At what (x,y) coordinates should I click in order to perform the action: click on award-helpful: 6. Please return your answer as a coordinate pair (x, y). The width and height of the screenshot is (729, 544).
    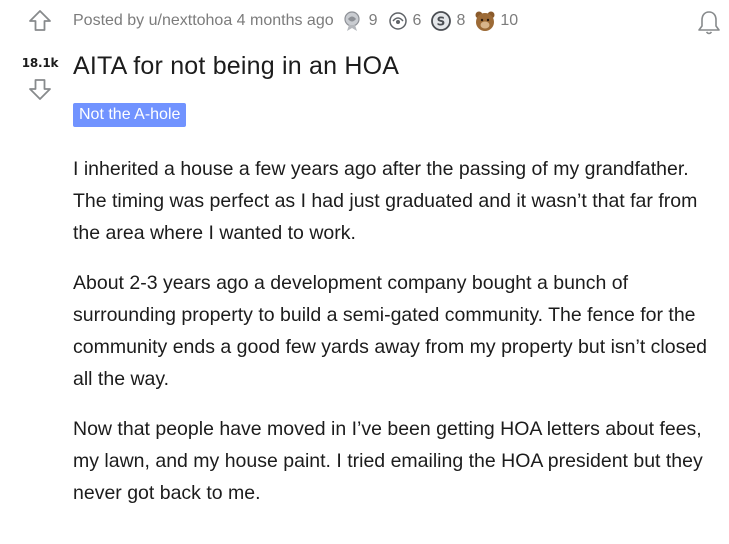
    Looking at the image, I should click on (404, 21).